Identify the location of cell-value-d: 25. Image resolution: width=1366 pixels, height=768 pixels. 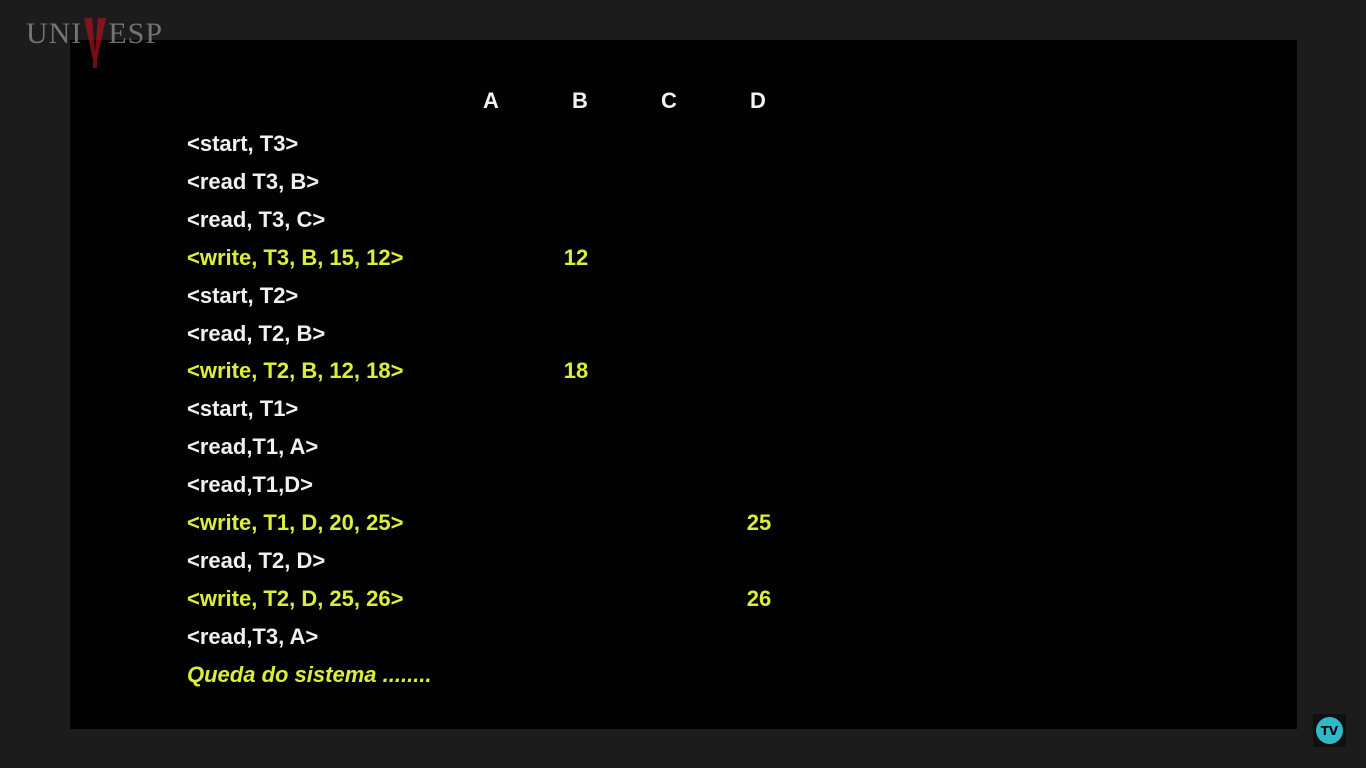
(759, 522).